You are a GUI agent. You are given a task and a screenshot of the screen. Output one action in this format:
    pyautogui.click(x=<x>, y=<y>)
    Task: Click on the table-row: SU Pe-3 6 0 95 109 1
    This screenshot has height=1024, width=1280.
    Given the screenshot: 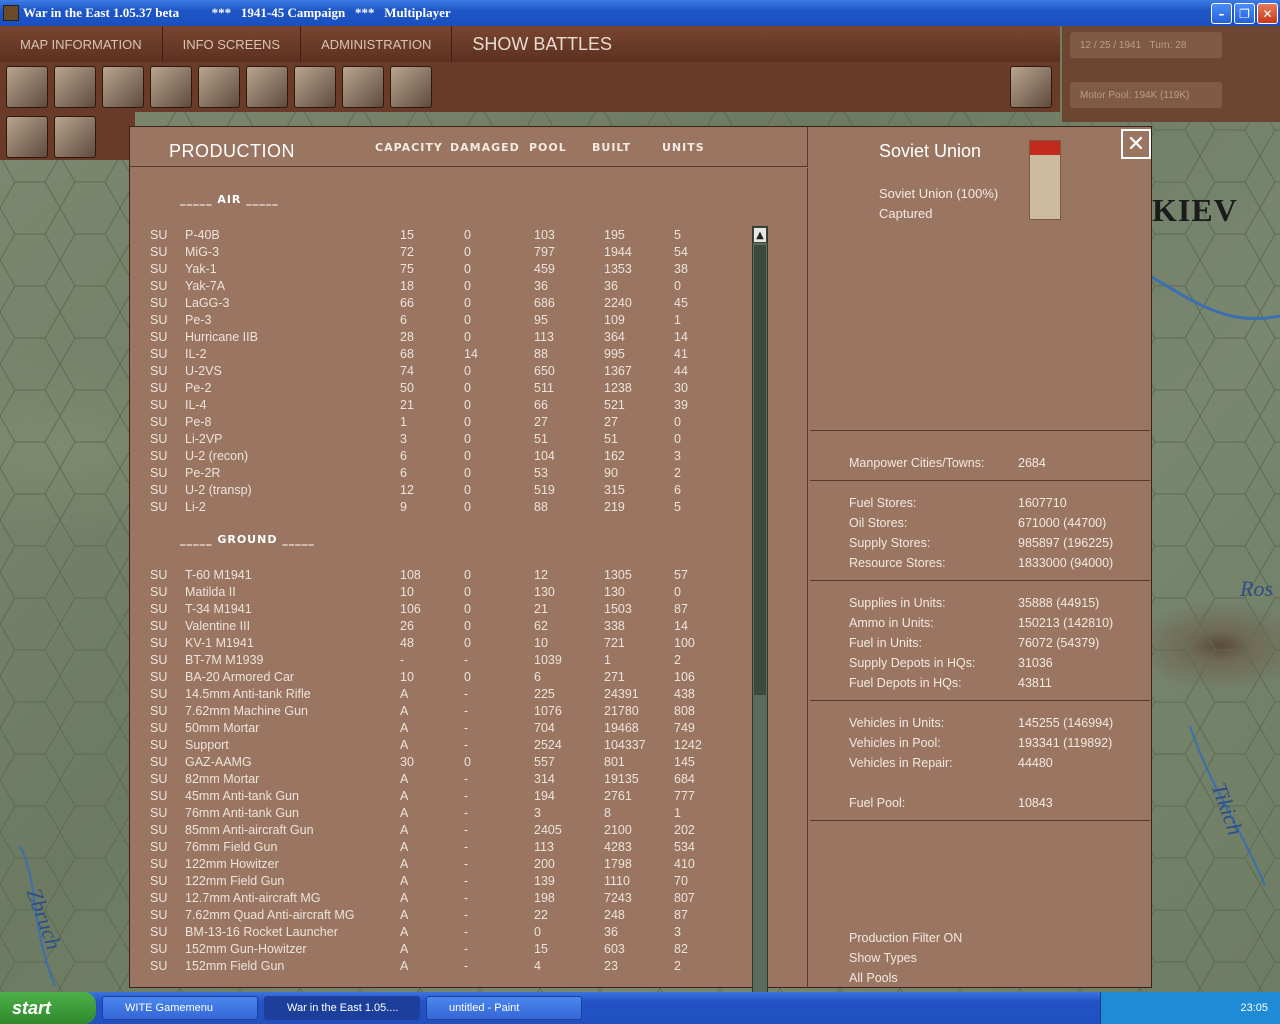 What is the action you would take?
    pyautogui.click(x=440, y=321)
    